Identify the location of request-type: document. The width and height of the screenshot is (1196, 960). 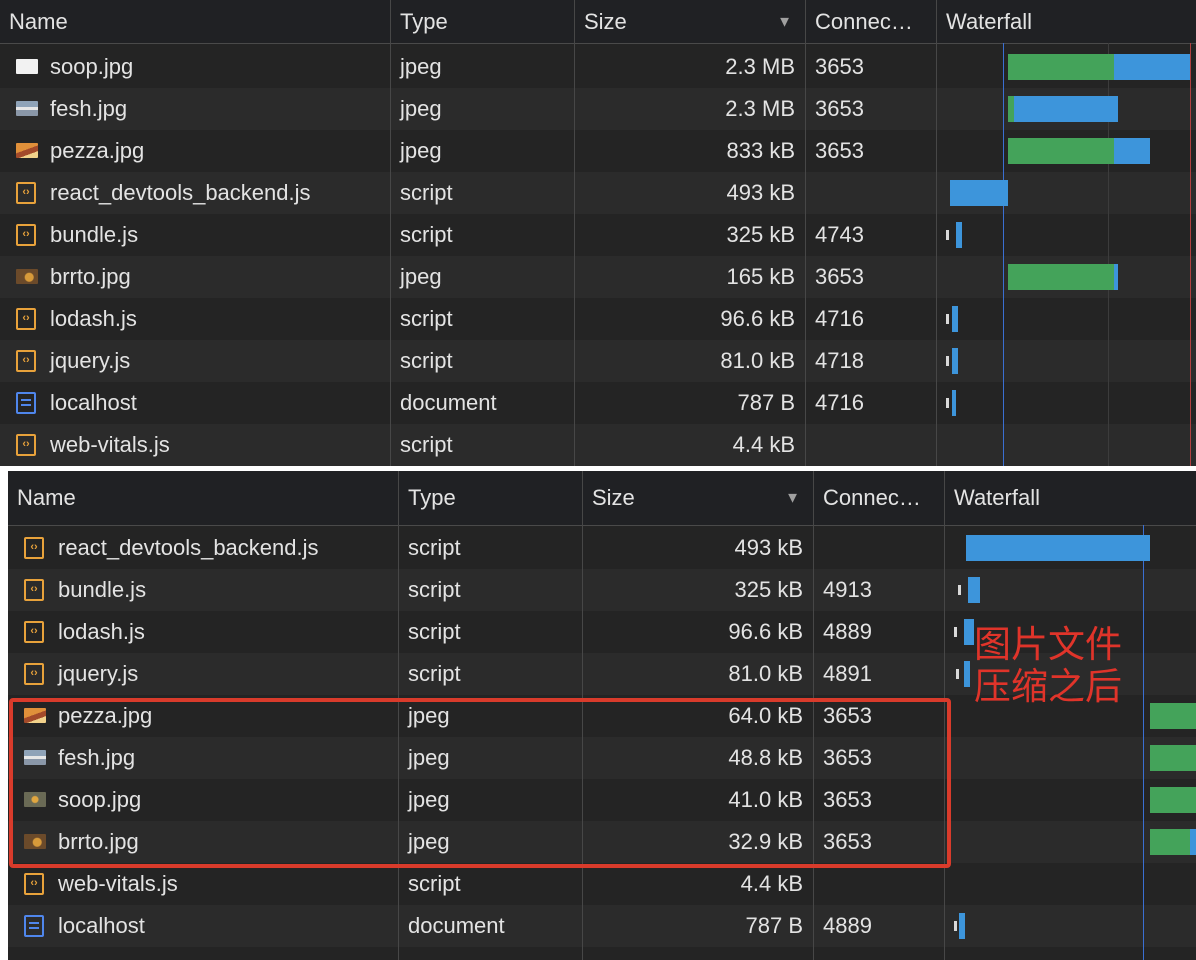
(456, 925).